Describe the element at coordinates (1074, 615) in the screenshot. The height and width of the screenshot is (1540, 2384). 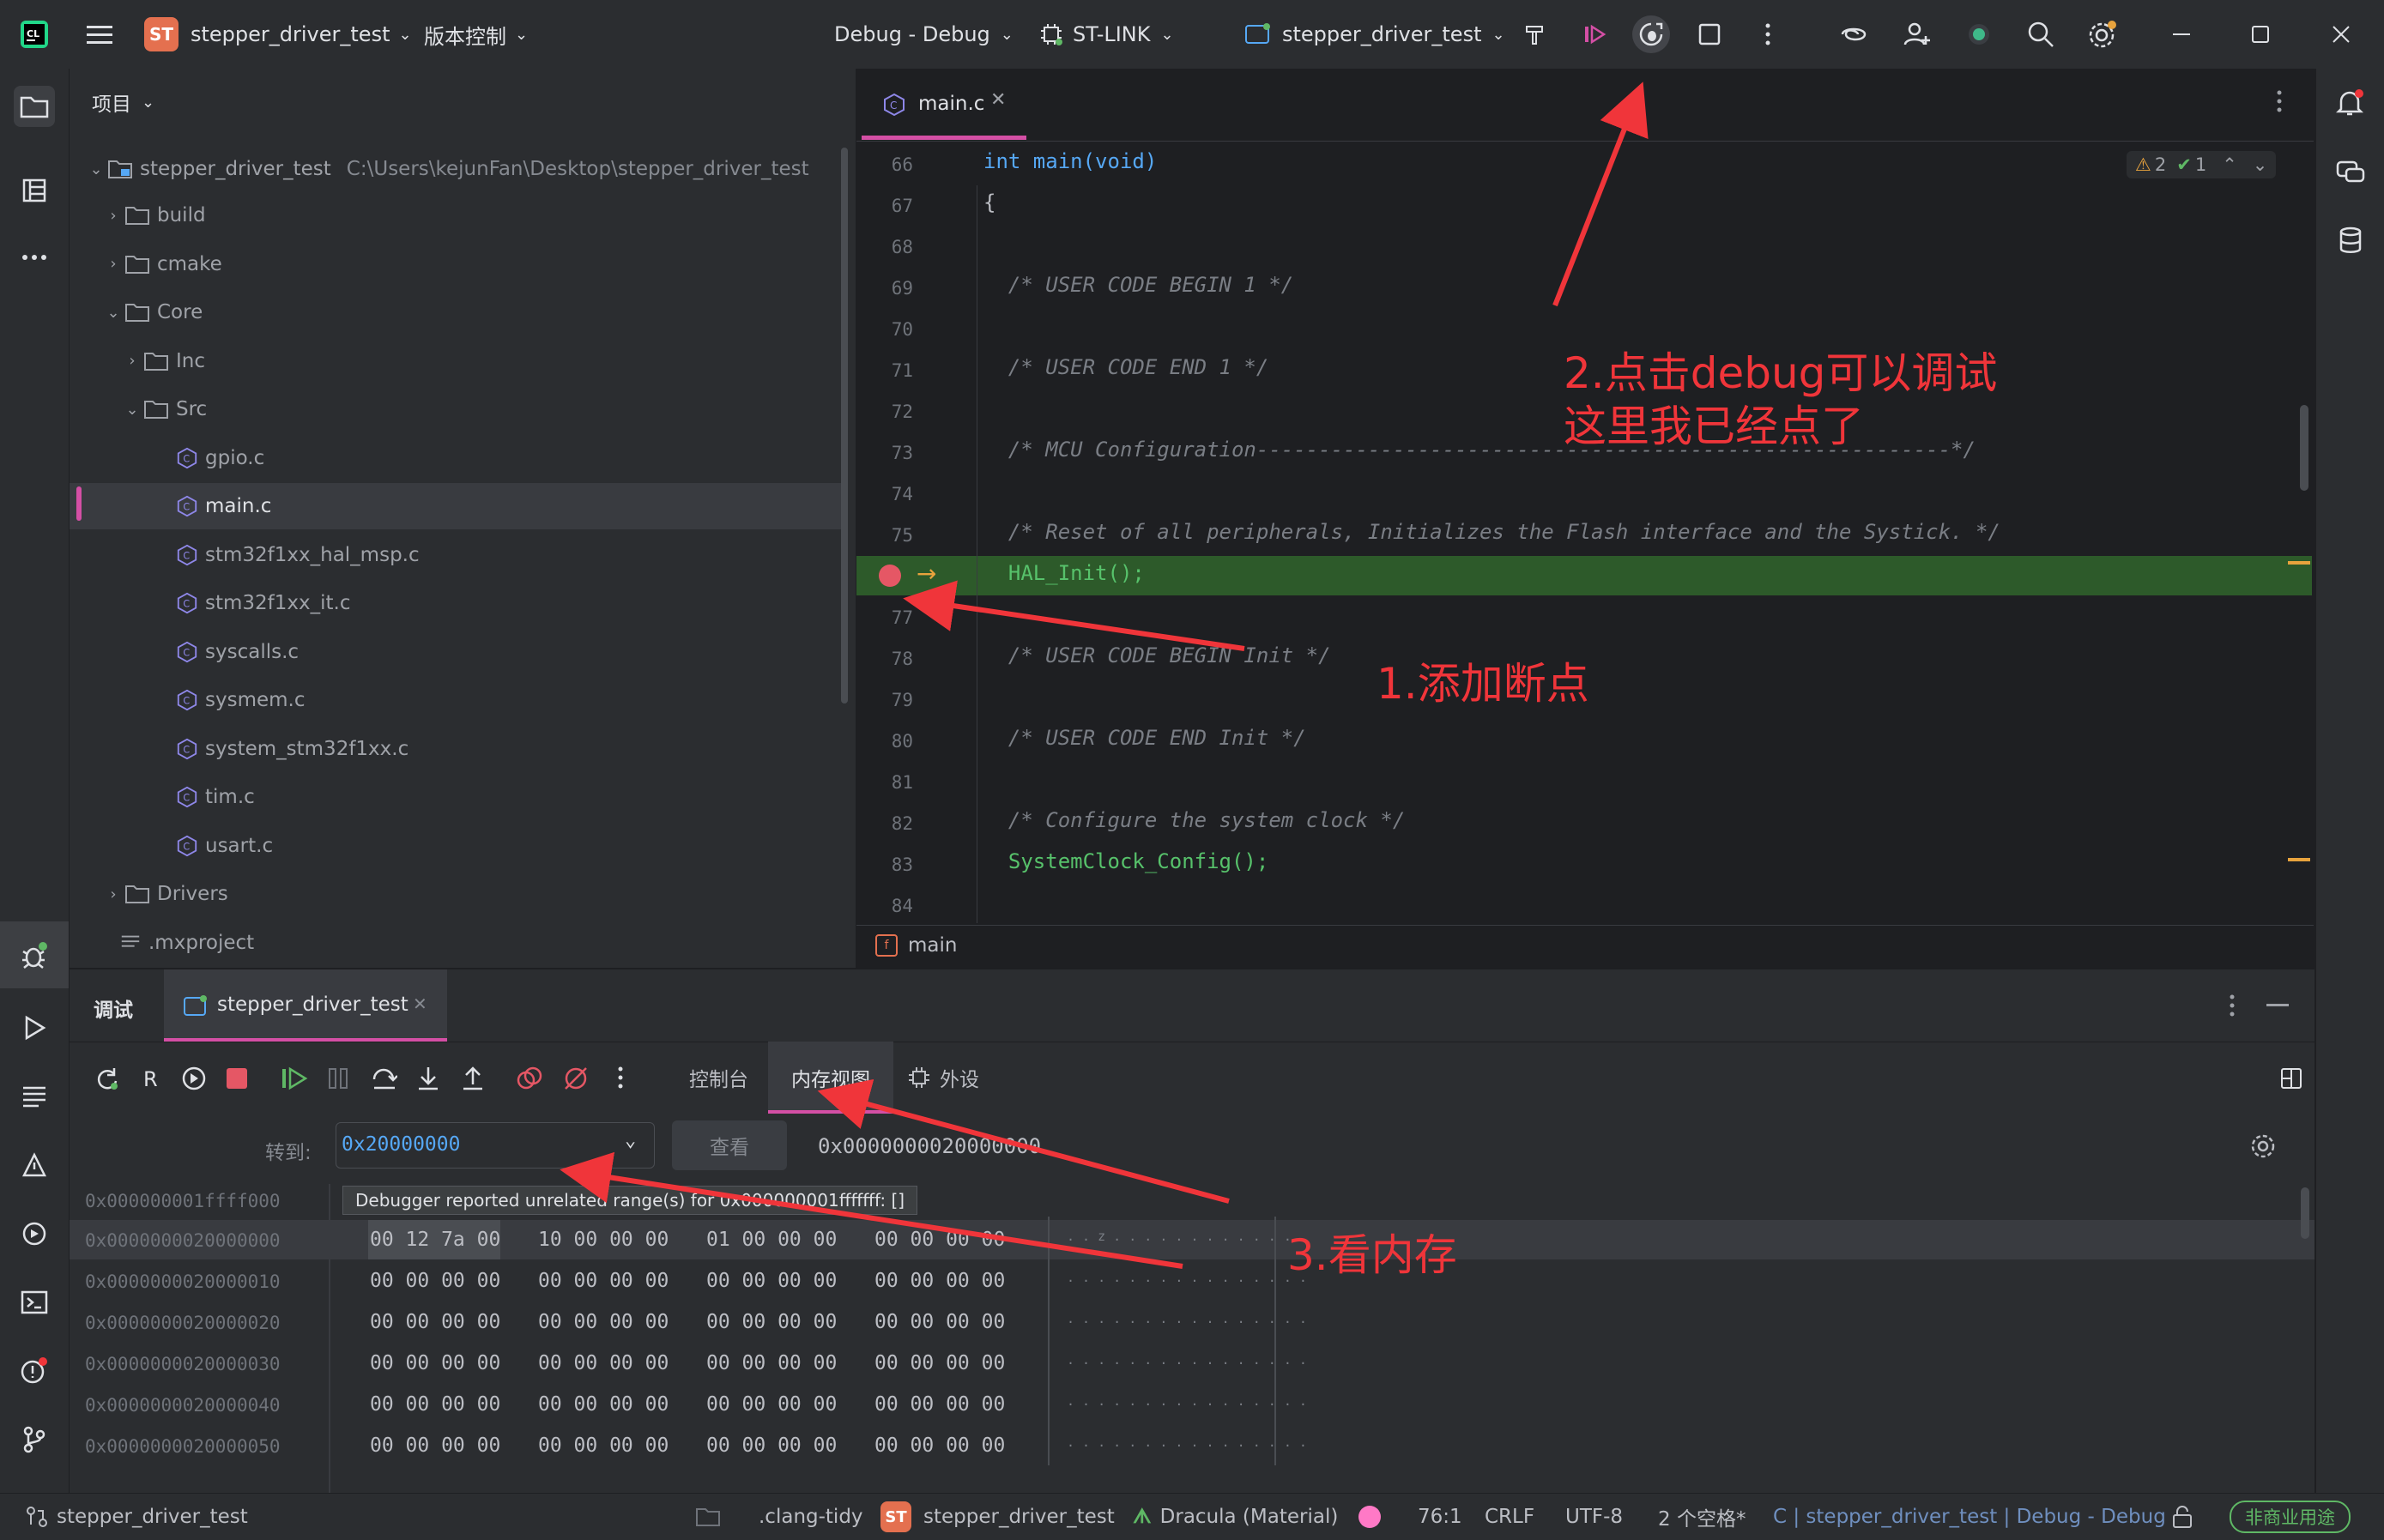
I see `arrow-to-breakpoint` at that location.